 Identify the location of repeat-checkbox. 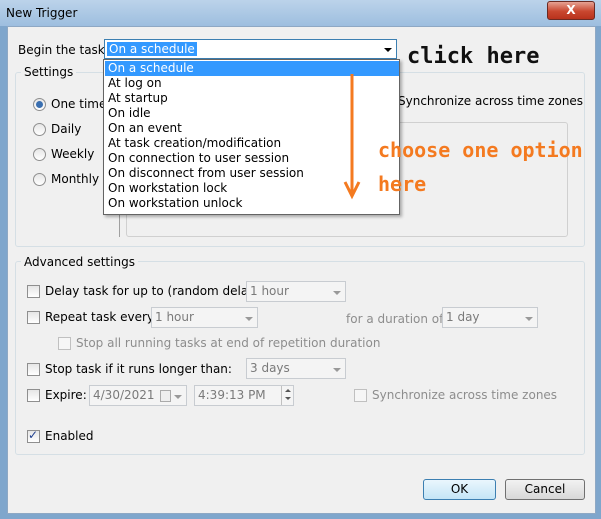
(33, 317).